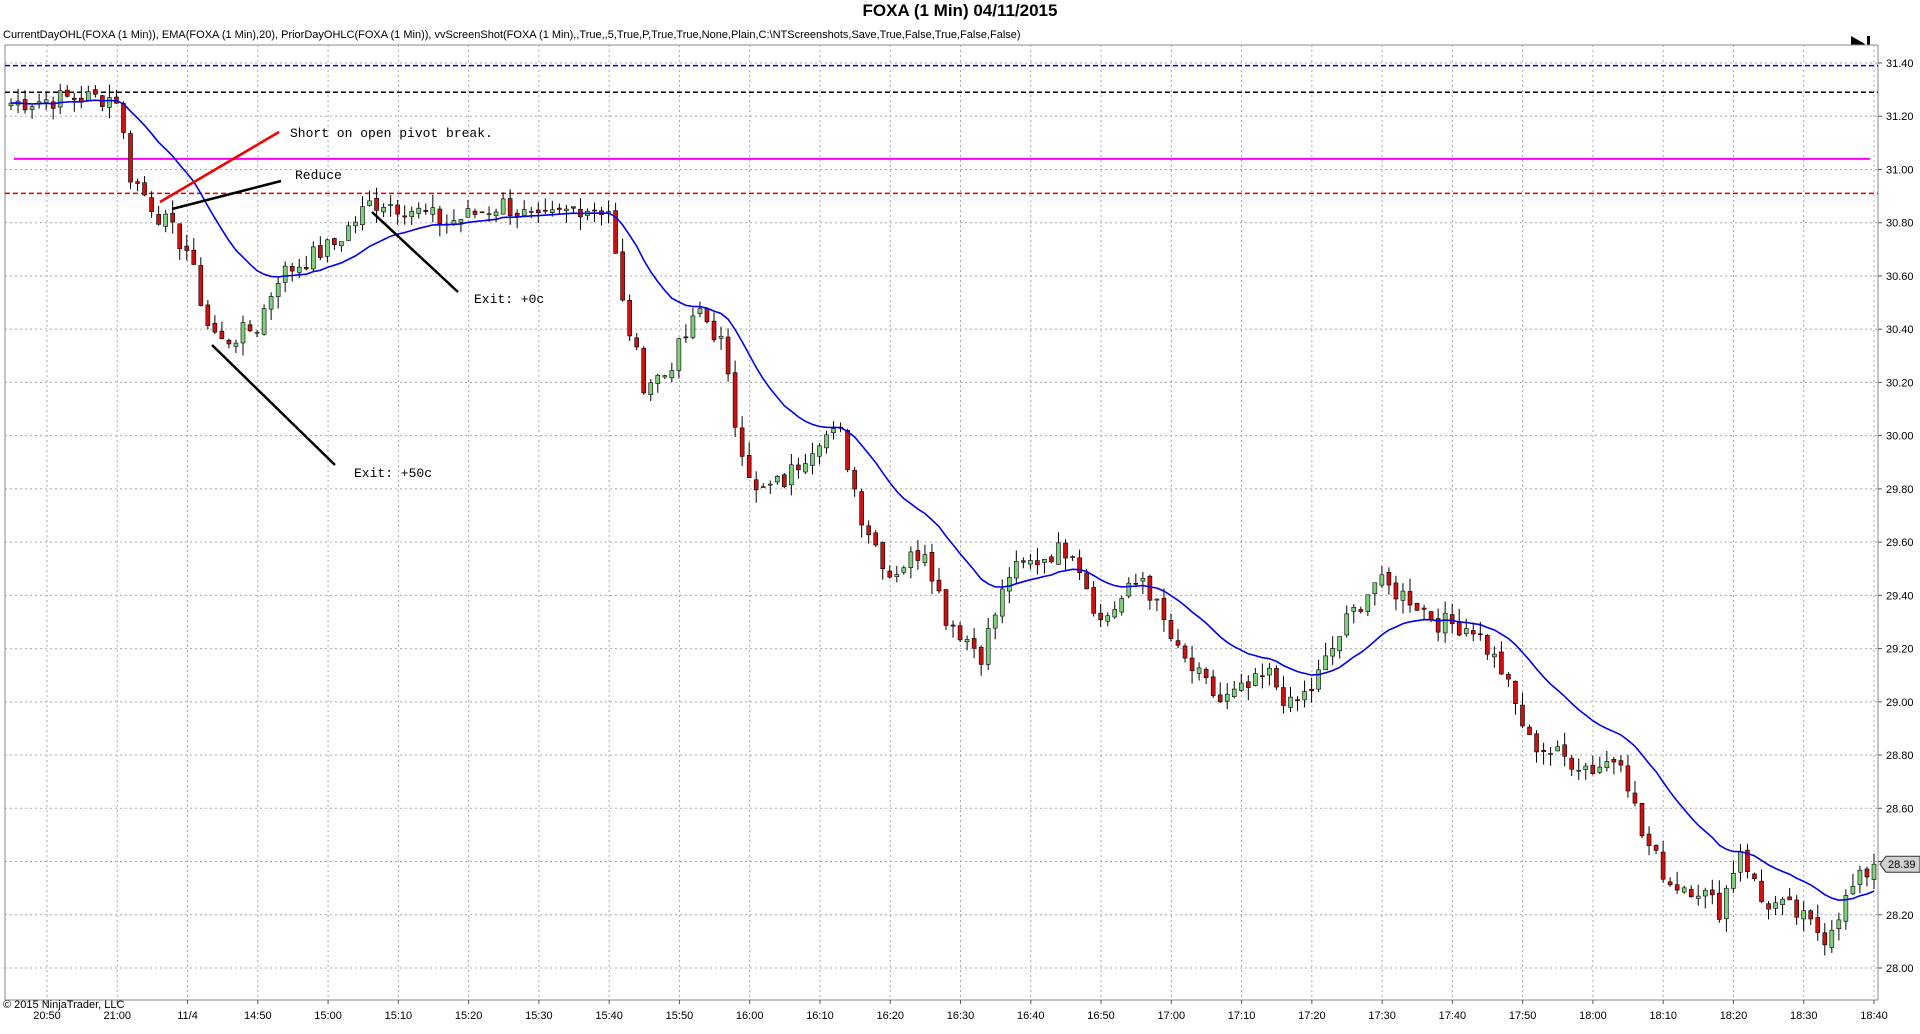  What do you see at coordinates (1899, 864) in the screenshot?
I see `last-price-box` at bounding box center [1899, 864].